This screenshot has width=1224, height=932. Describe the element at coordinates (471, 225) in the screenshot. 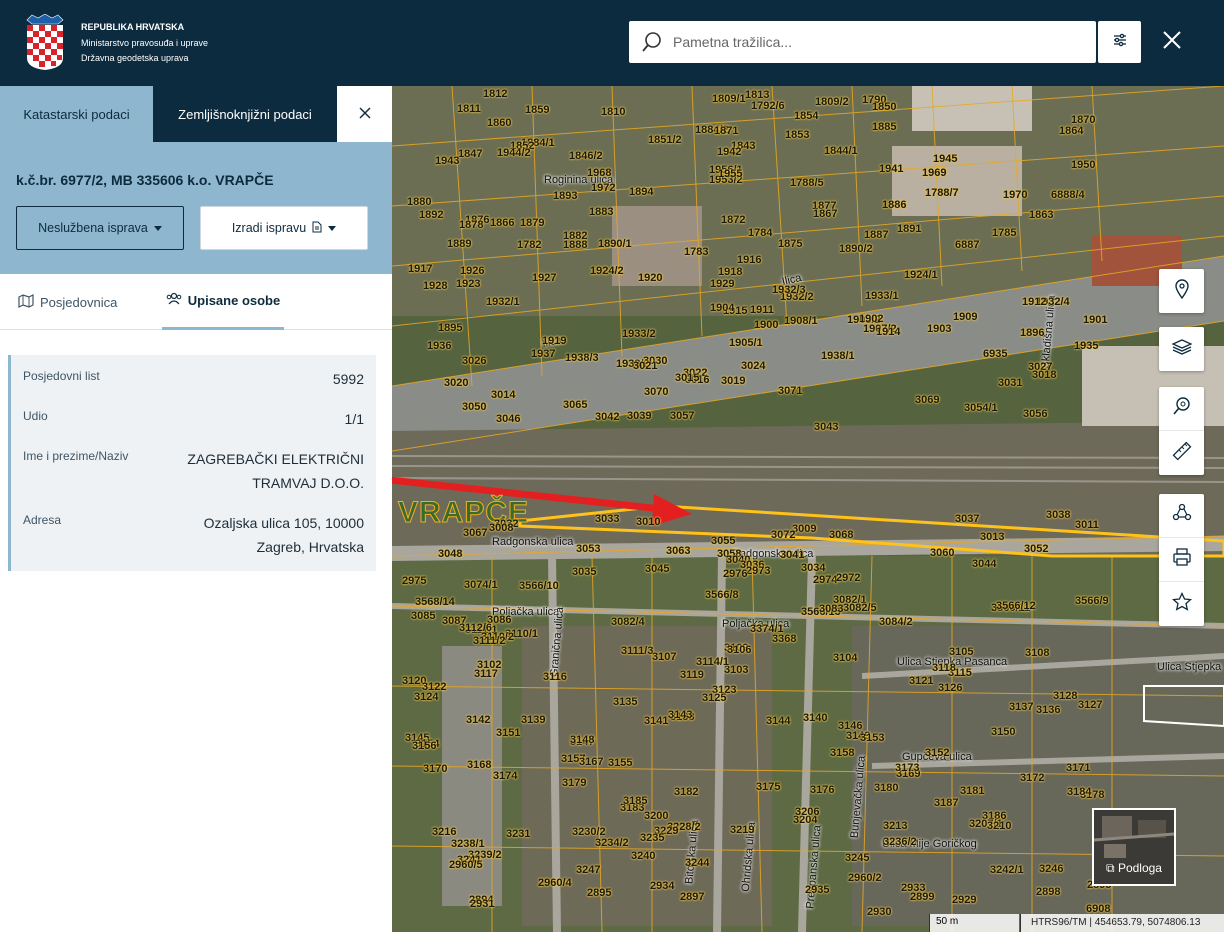

I see `parcel-number-label: 1878` at that location.